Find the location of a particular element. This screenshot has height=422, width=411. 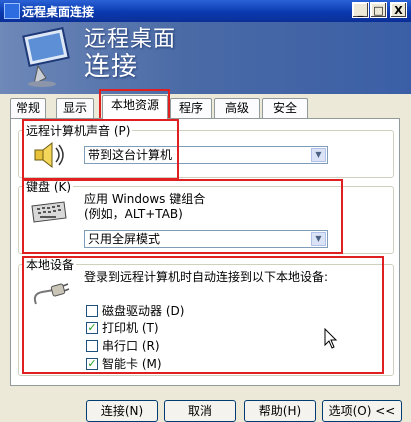

devices-description: 登录到远程计算机时自动连接到以下本地设备: is located at coordinates (206, 277).